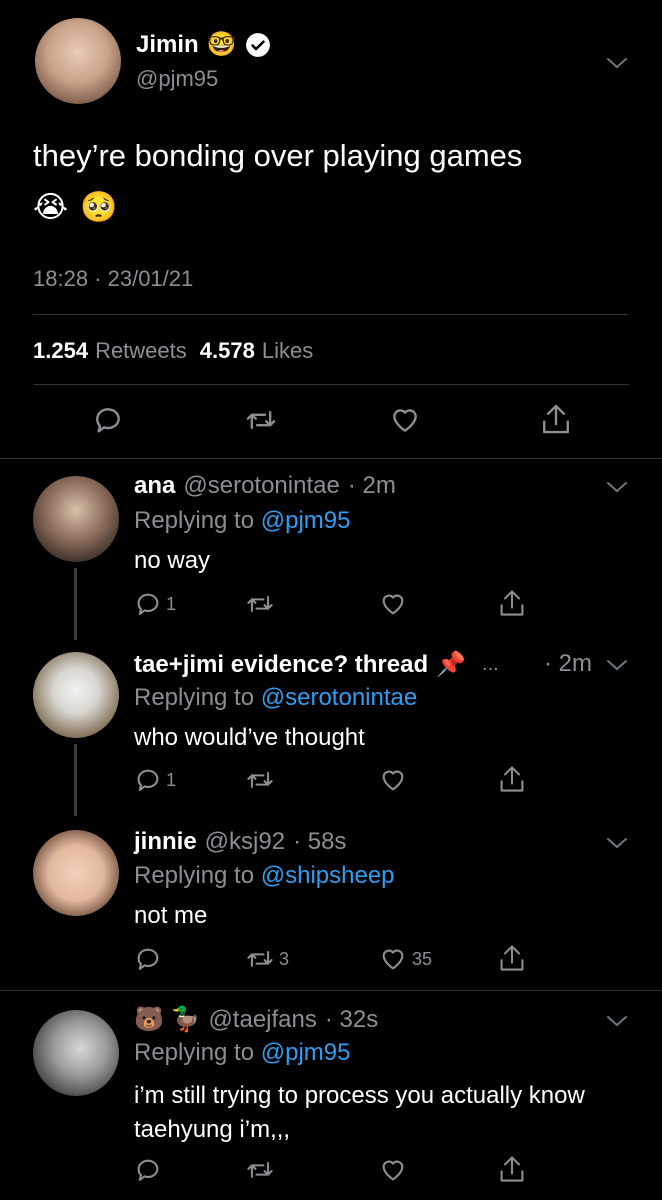 Image resolution: width=662 pixels, height=1200 pixels. I want to click on retweets-count: 1.254, so click(60, 351).